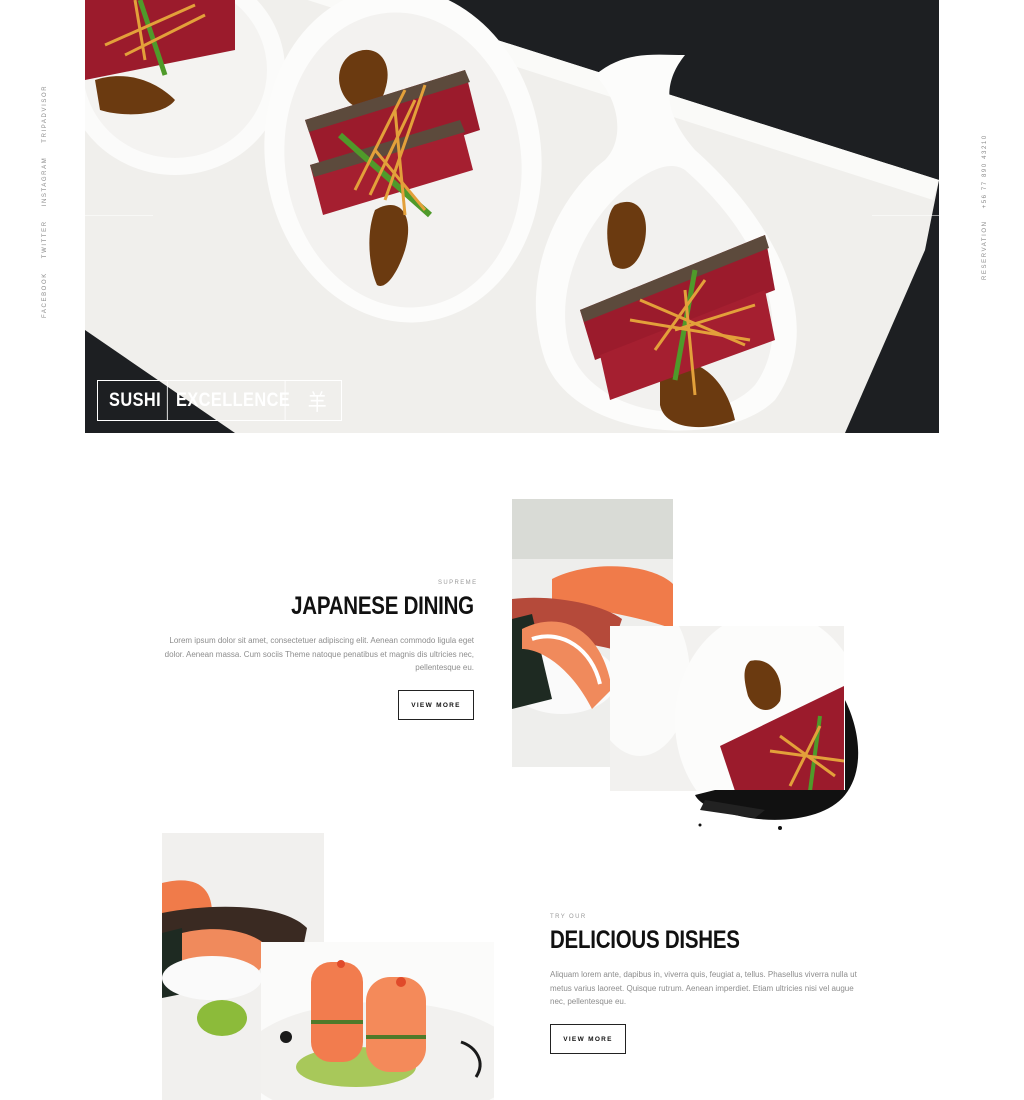 The width and height of the screenshot is (1024, 1100). I want to click on salmon-rolls-photo, so click(377, 1021).